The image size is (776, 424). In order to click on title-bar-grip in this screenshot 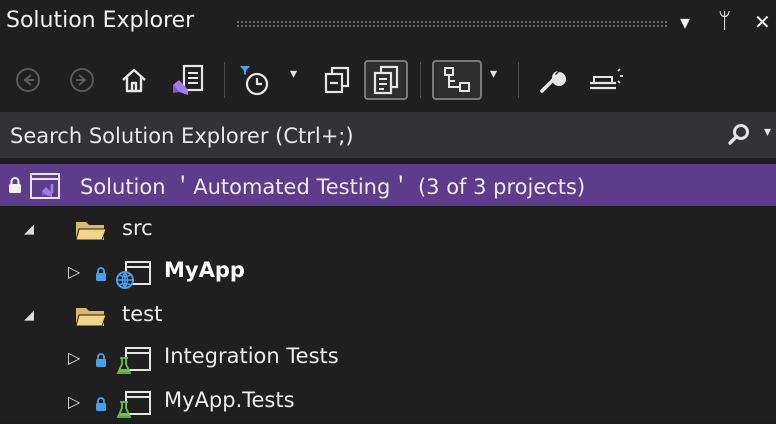, I will do `click(452, 24)`.